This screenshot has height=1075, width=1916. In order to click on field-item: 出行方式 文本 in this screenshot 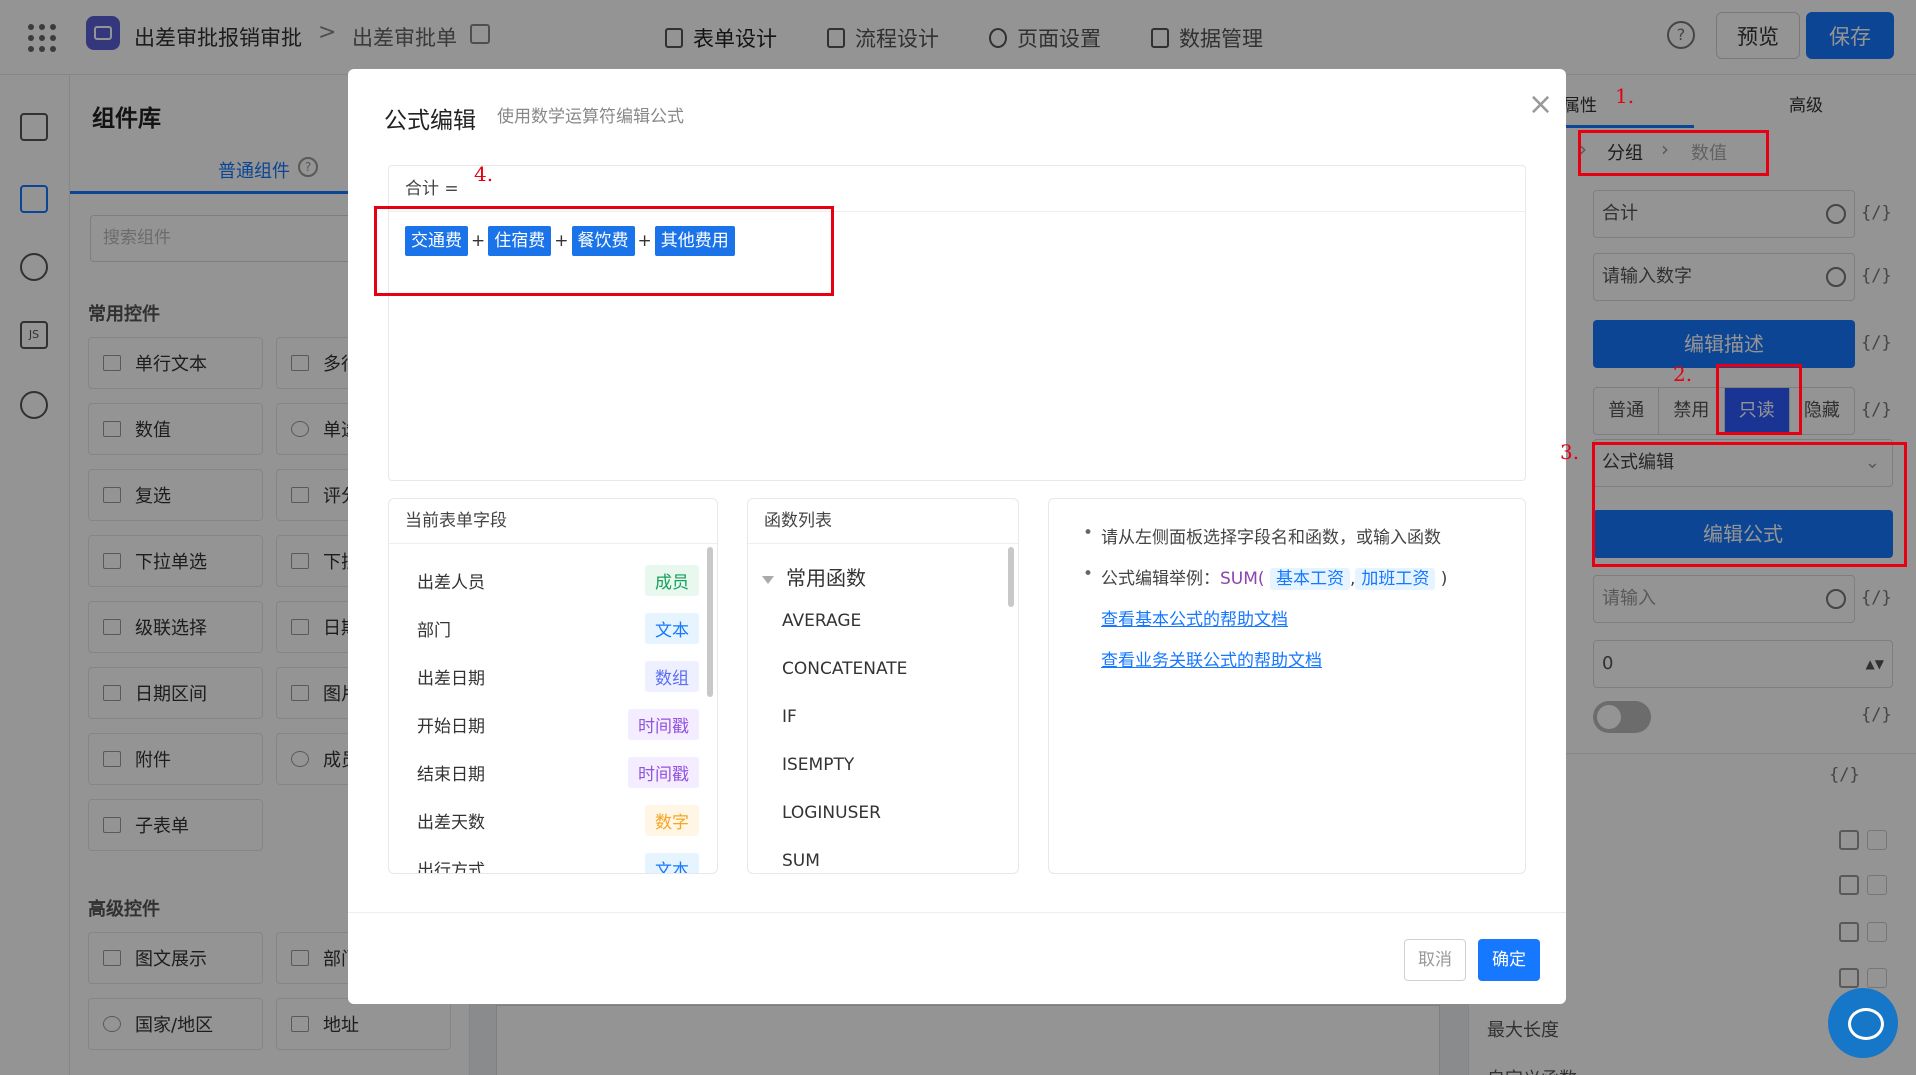, I will do `click(553, 859)`.